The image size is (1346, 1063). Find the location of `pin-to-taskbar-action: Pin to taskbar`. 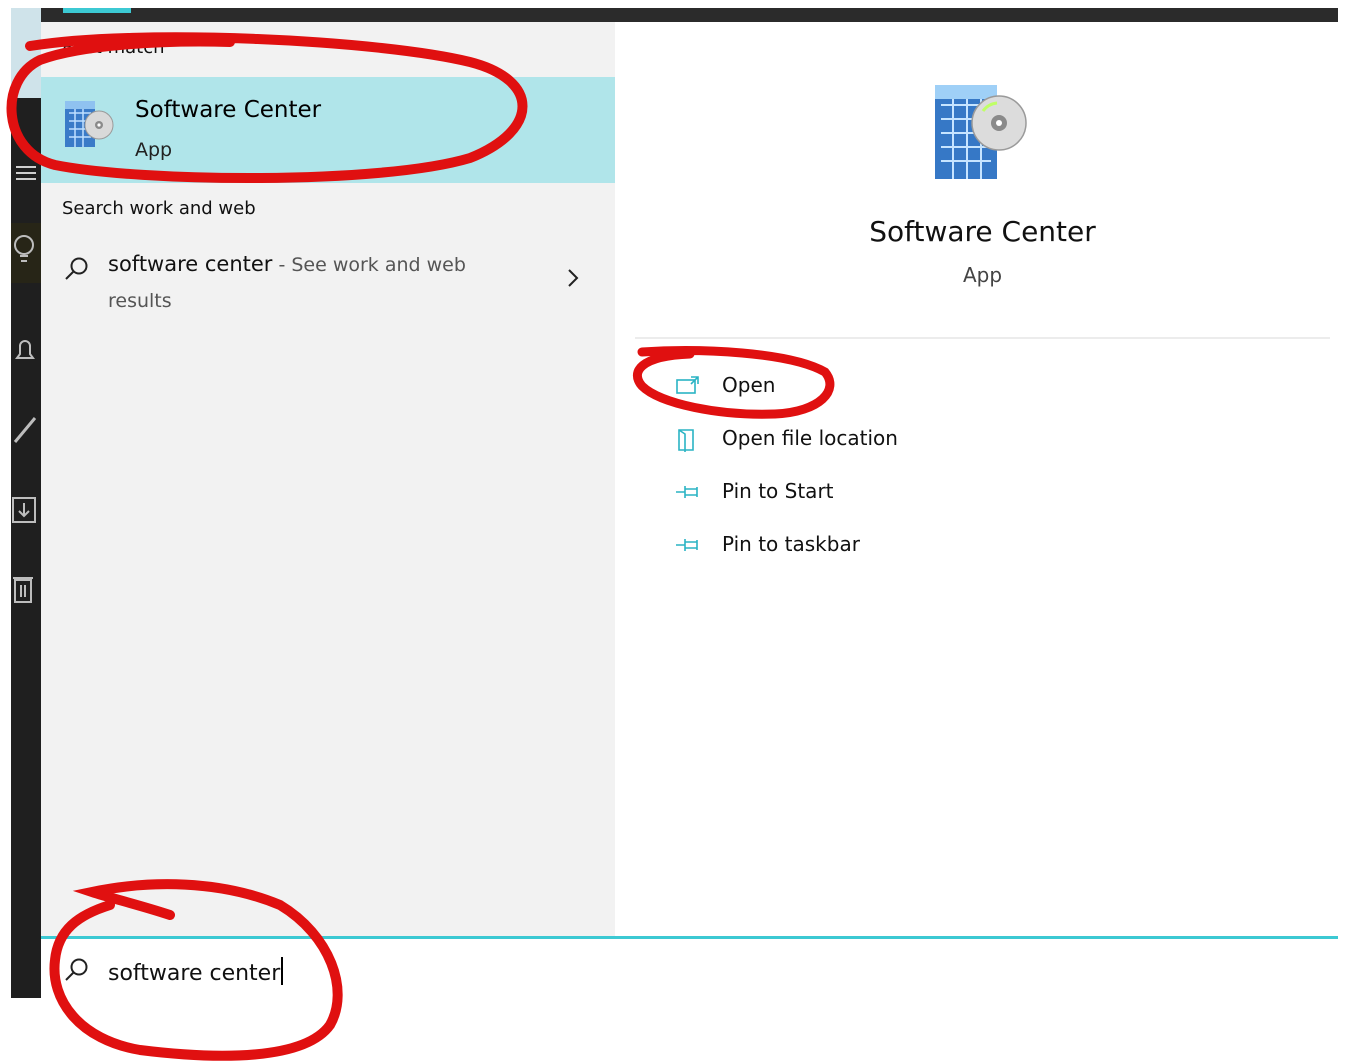

pin-to-taskbar-action: Pin to taskbar is located at coordinates (875, 546).